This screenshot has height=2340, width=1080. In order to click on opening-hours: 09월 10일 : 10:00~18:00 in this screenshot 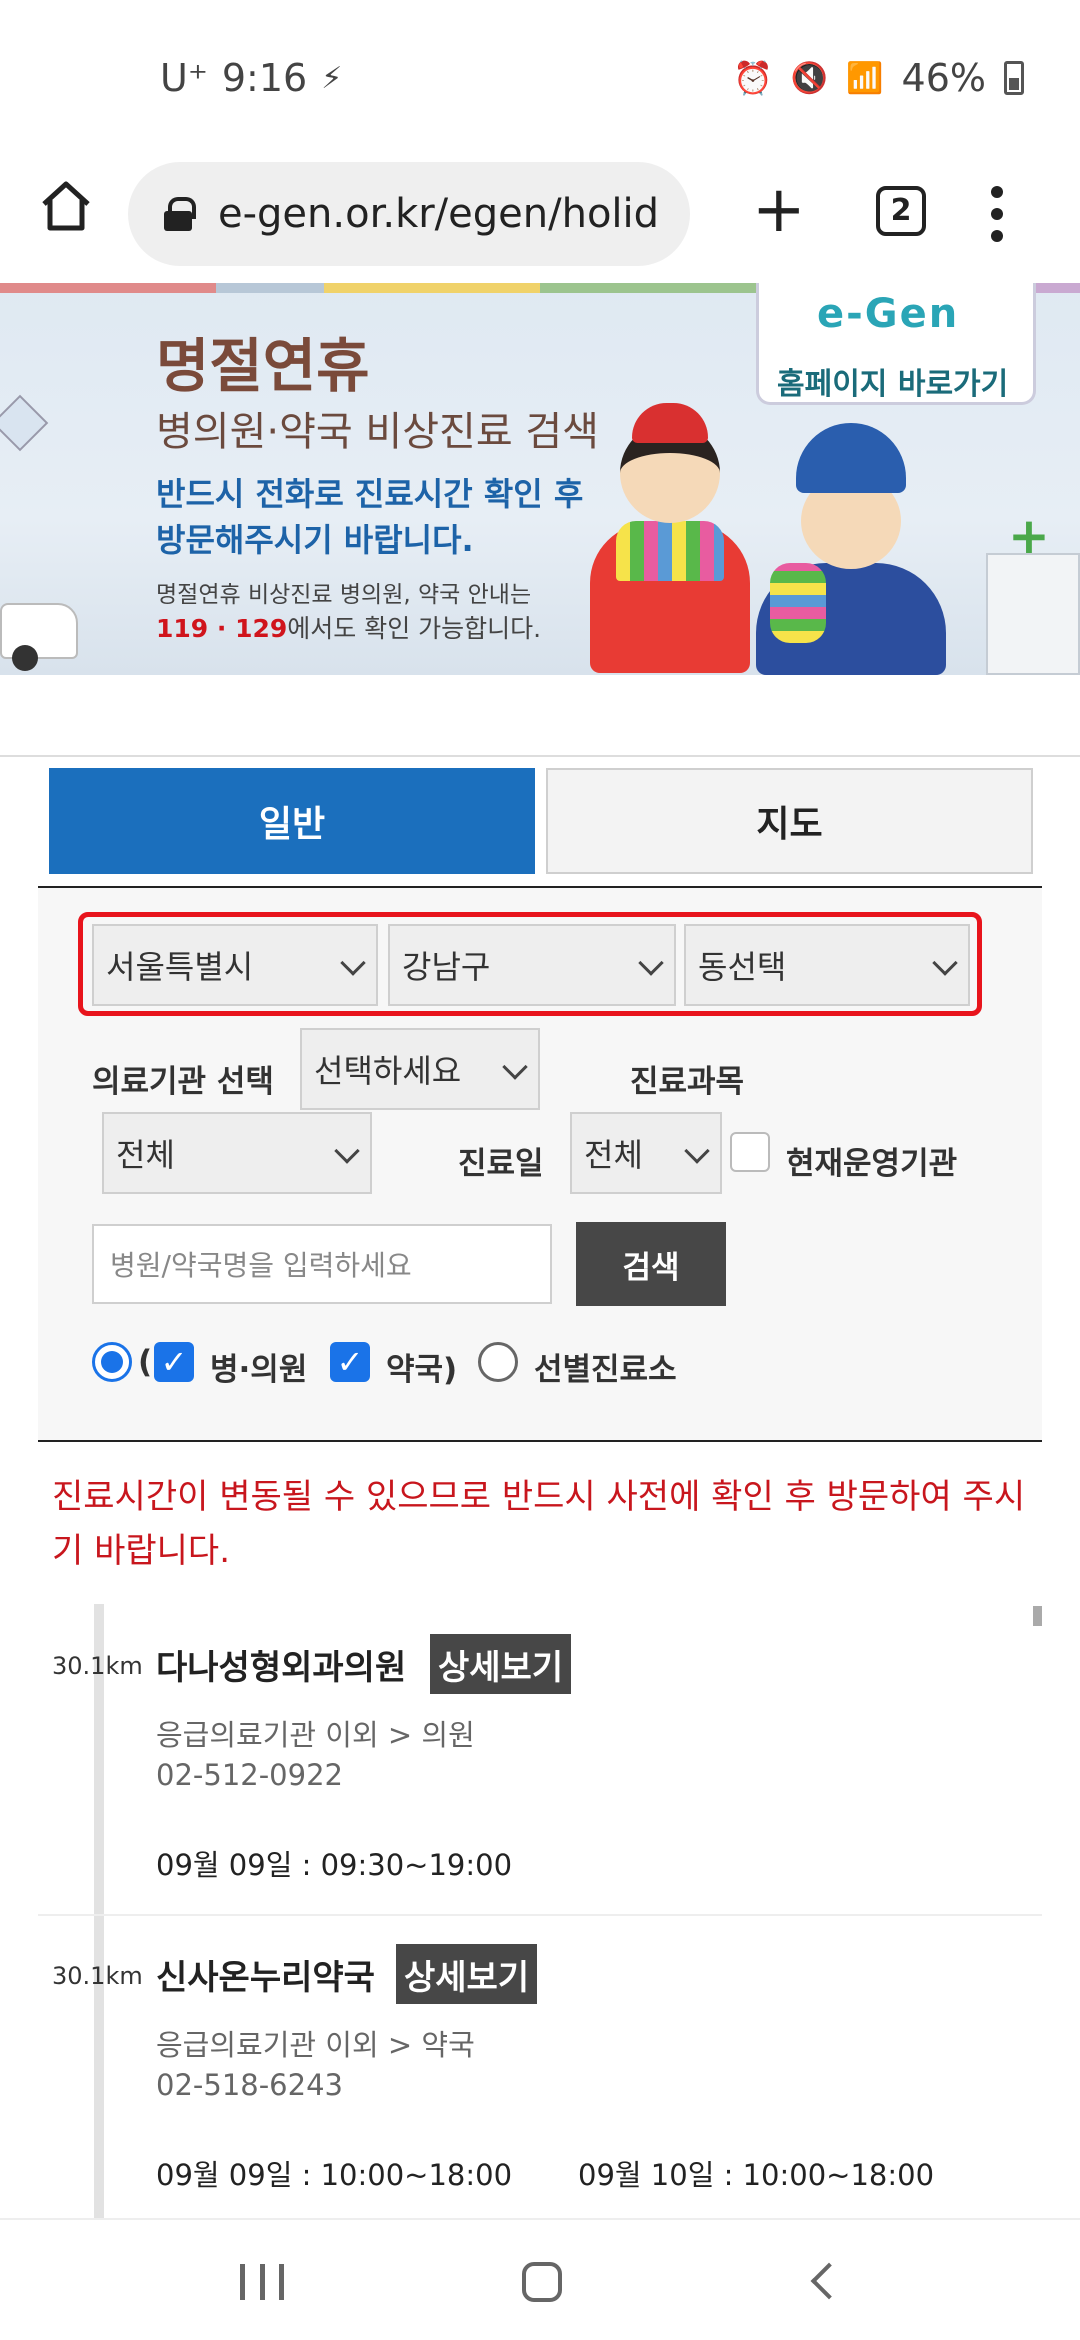, I will do `click(756, 2175)`.